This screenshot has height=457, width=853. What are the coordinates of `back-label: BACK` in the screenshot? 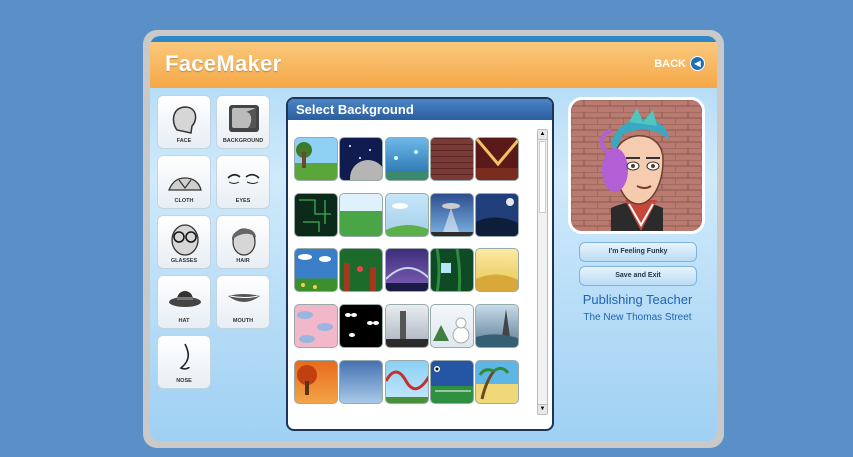 It's located at (670, 63).